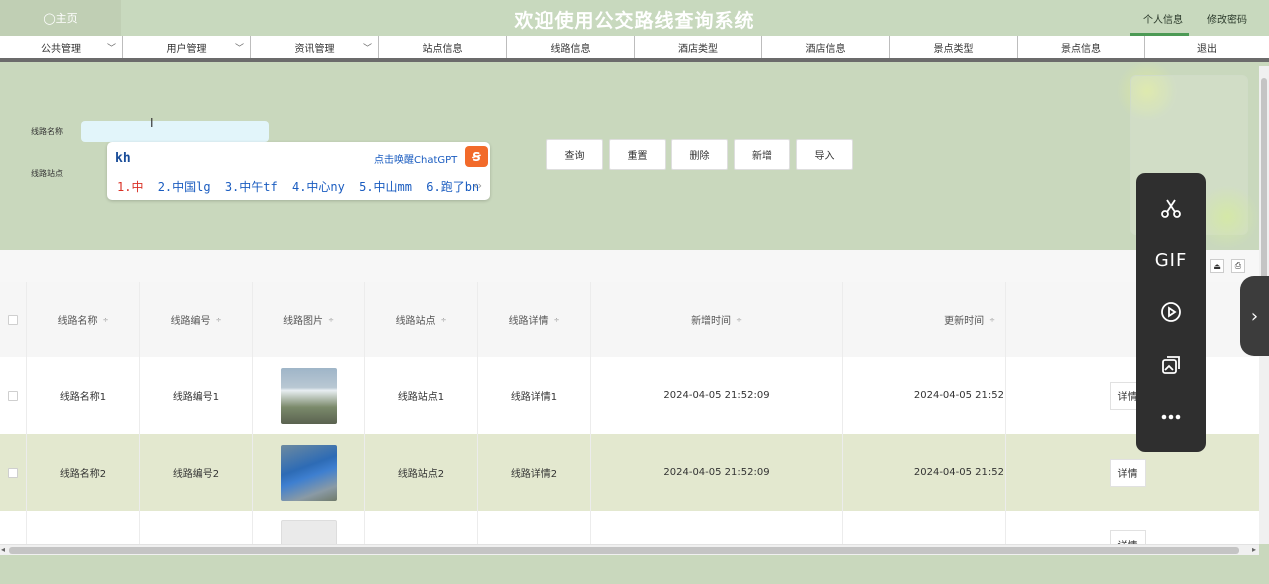 The height and width of the screenshot is (584, 1269). Describe the element at coordinates (574, 154) in the screenshot. I see `query-button: 查询` at that location.